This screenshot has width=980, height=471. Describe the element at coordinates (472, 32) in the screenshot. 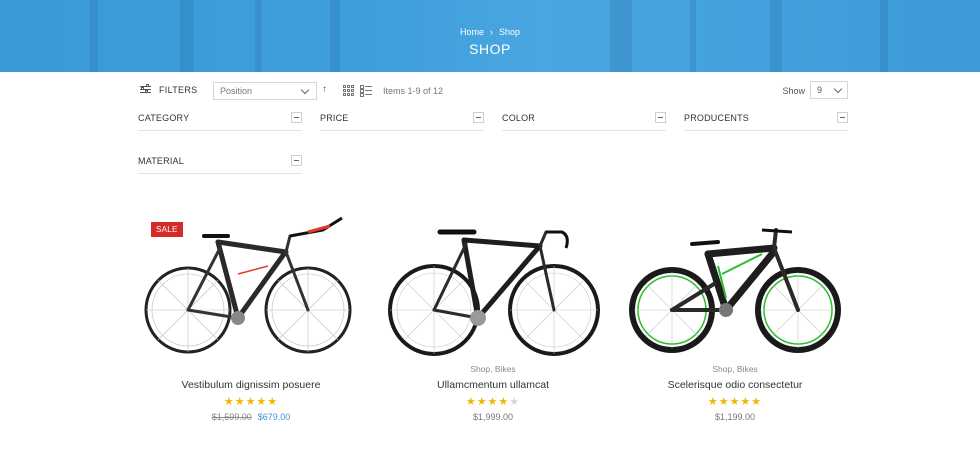

I see `breadcrumb-home-link: Home` at that location.